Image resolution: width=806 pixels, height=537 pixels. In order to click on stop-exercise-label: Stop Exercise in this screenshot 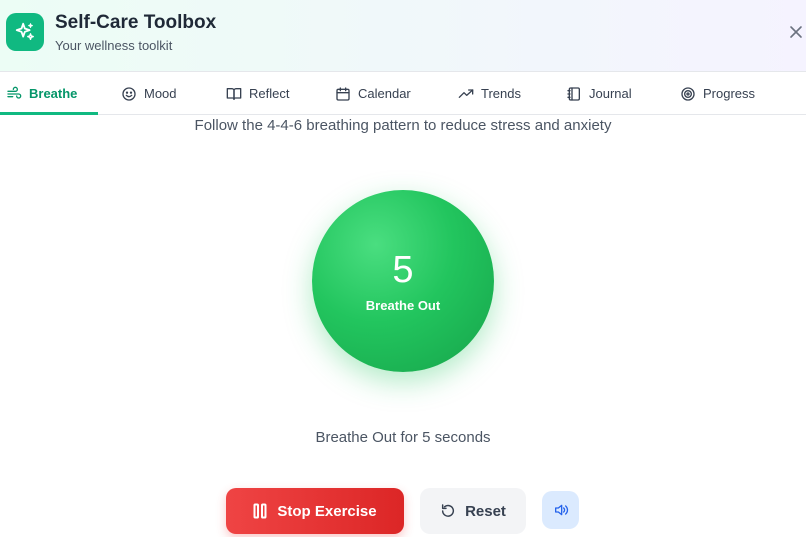, I will do `click(327, 511)`.